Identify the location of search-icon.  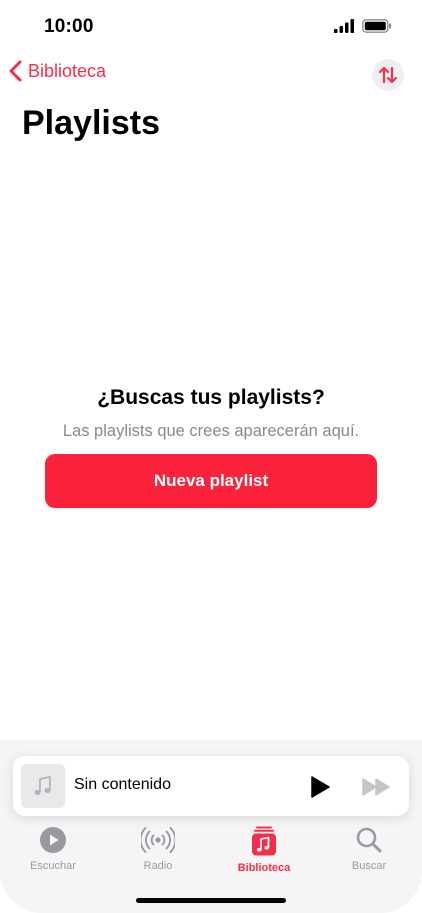
(369, 840).